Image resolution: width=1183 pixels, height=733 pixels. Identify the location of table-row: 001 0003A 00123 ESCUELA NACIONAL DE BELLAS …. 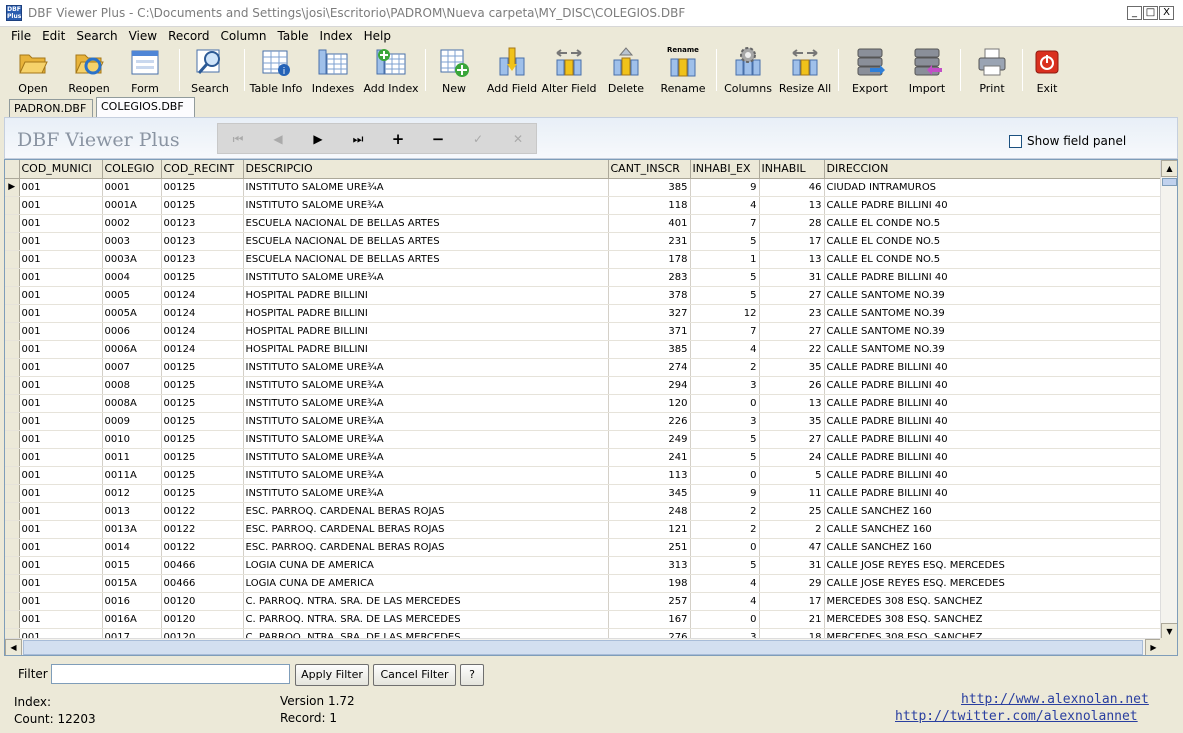
(583, 259).